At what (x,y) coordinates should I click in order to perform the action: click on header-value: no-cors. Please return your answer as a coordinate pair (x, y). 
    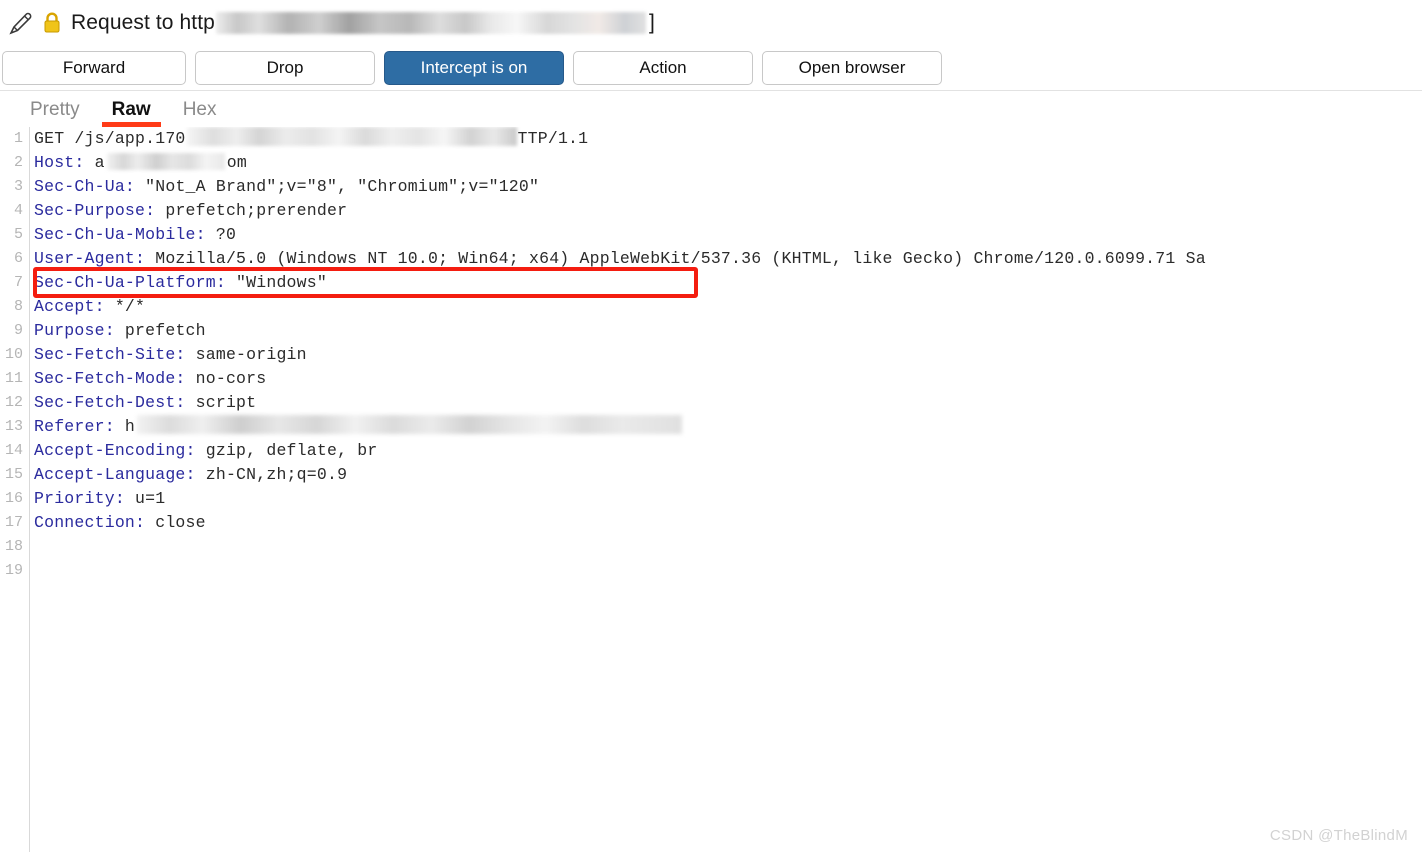
    Looking at the image, I should click on (226, 378).